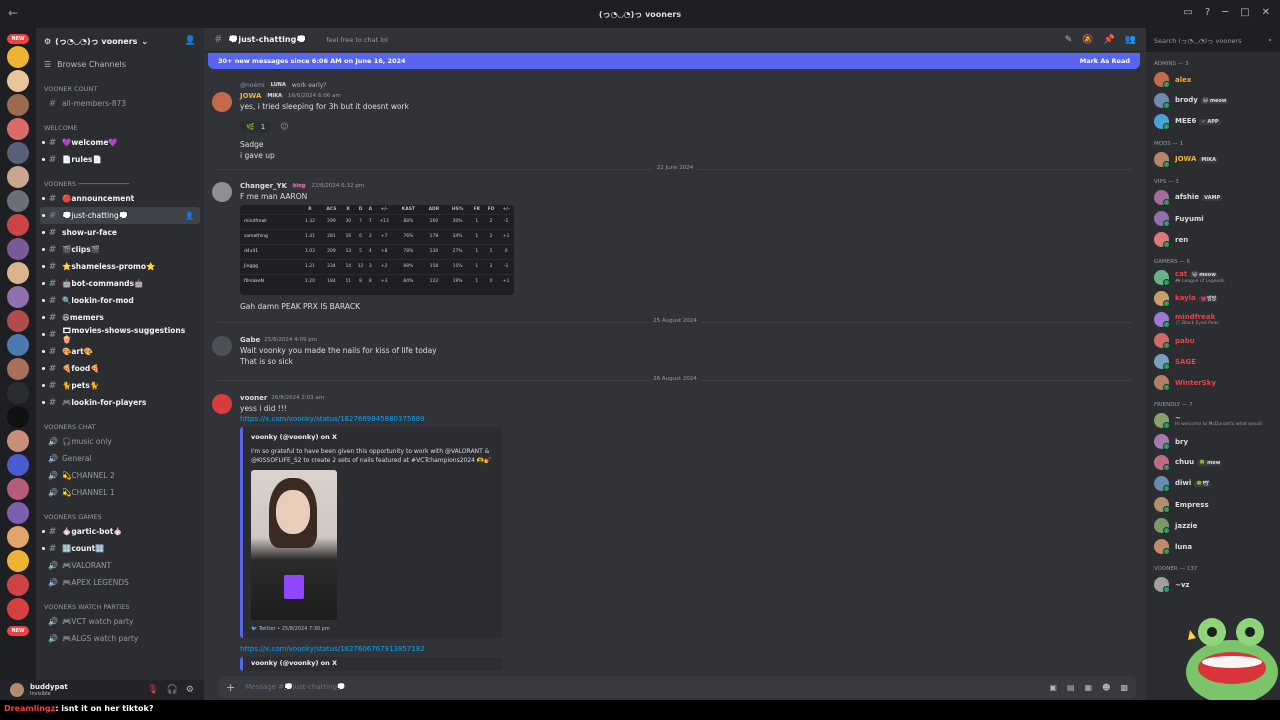  What do you see at coordinates (1087, 40) in the screenshot?
I see `notification-bell-icon: 🔕` at bounding box center [1087, 40].